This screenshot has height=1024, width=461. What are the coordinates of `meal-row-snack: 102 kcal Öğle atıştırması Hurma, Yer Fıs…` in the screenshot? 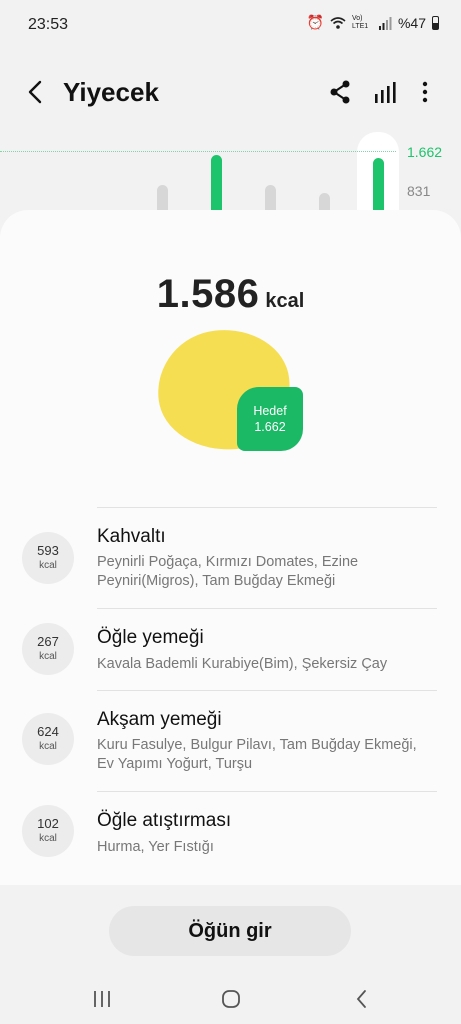 It's located at (230, 834).